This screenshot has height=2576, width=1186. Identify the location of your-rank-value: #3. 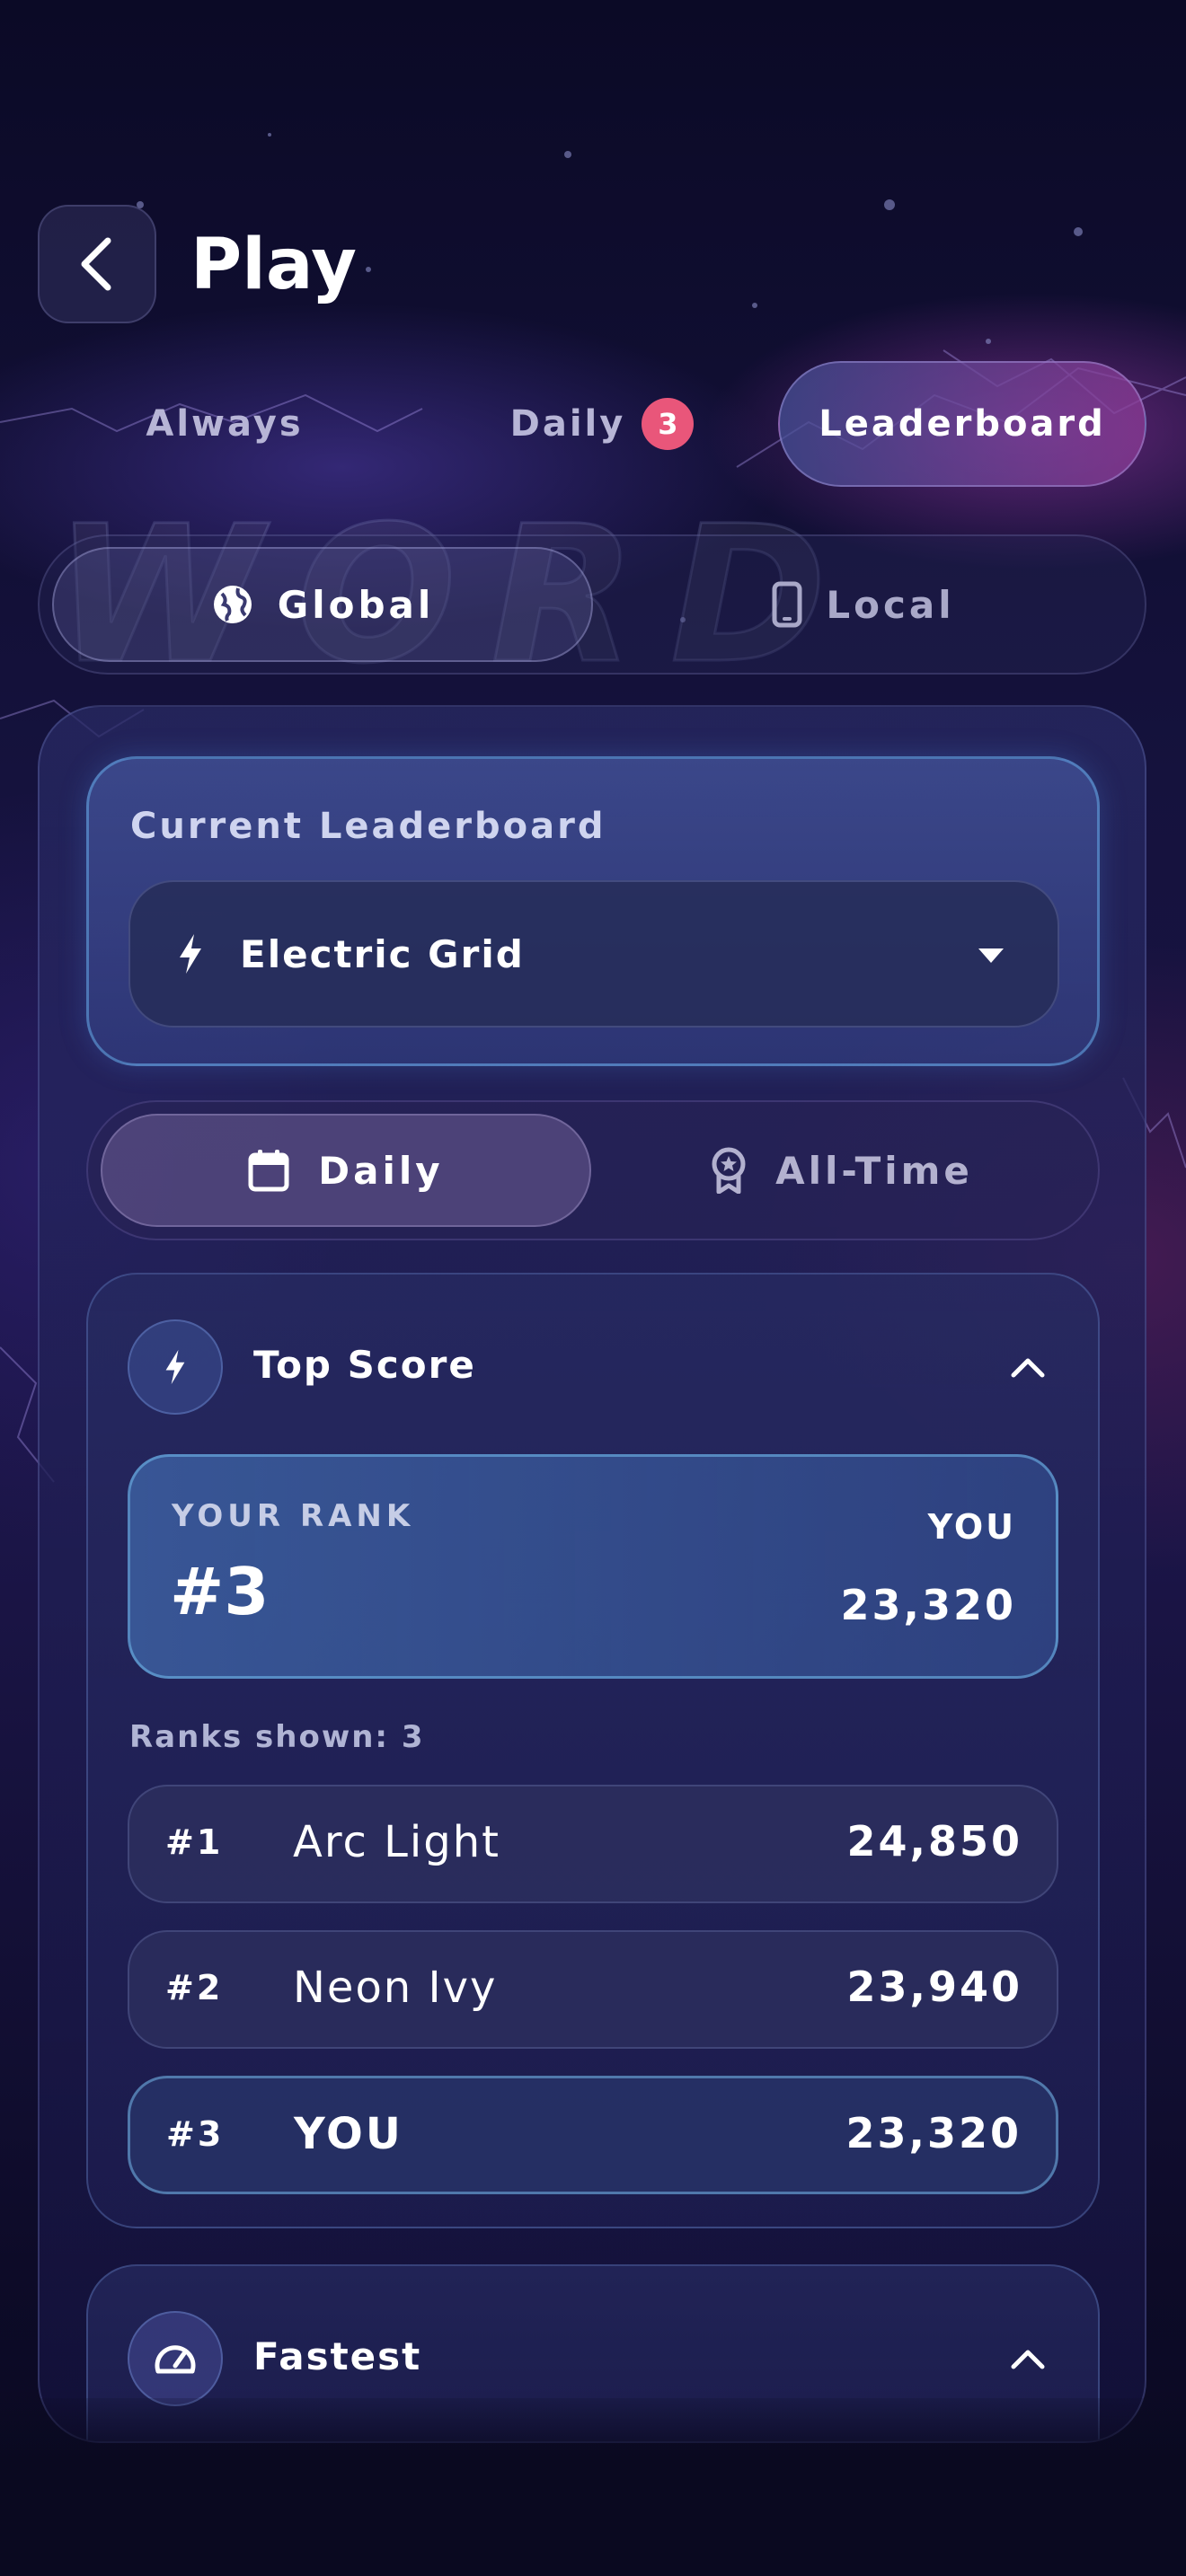
(220, 1591).